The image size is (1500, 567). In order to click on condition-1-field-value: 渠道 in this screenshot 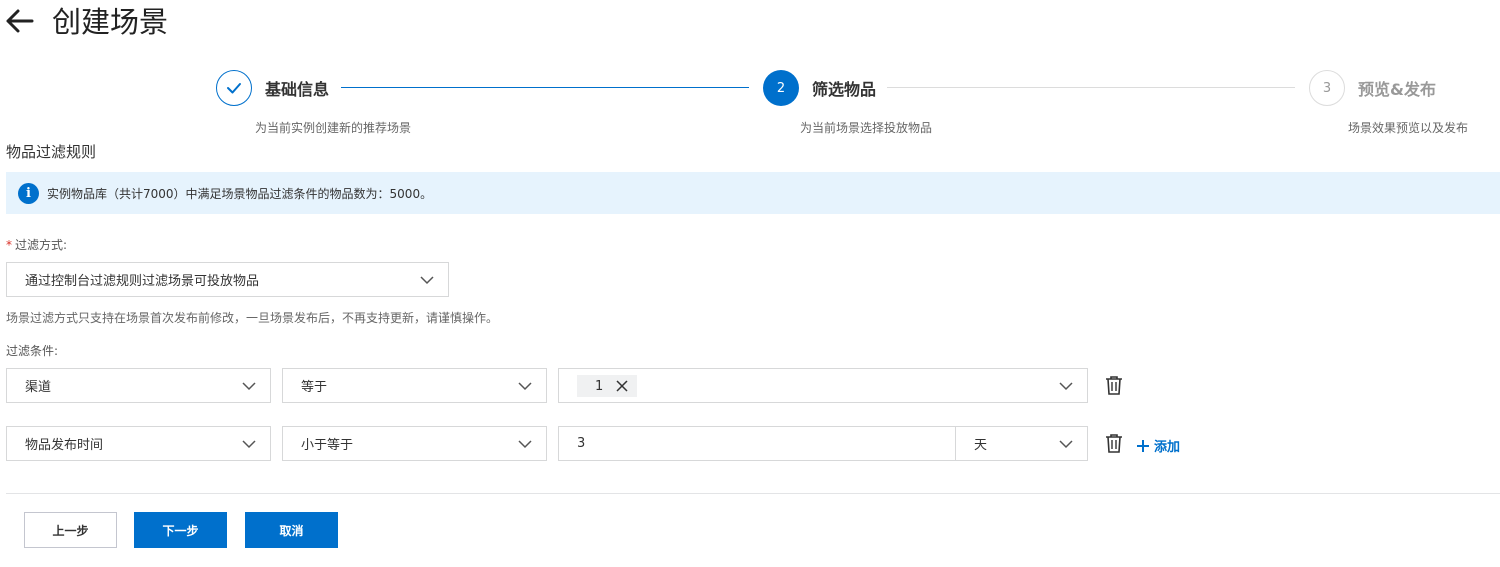, I will do `click(38, 387)`.